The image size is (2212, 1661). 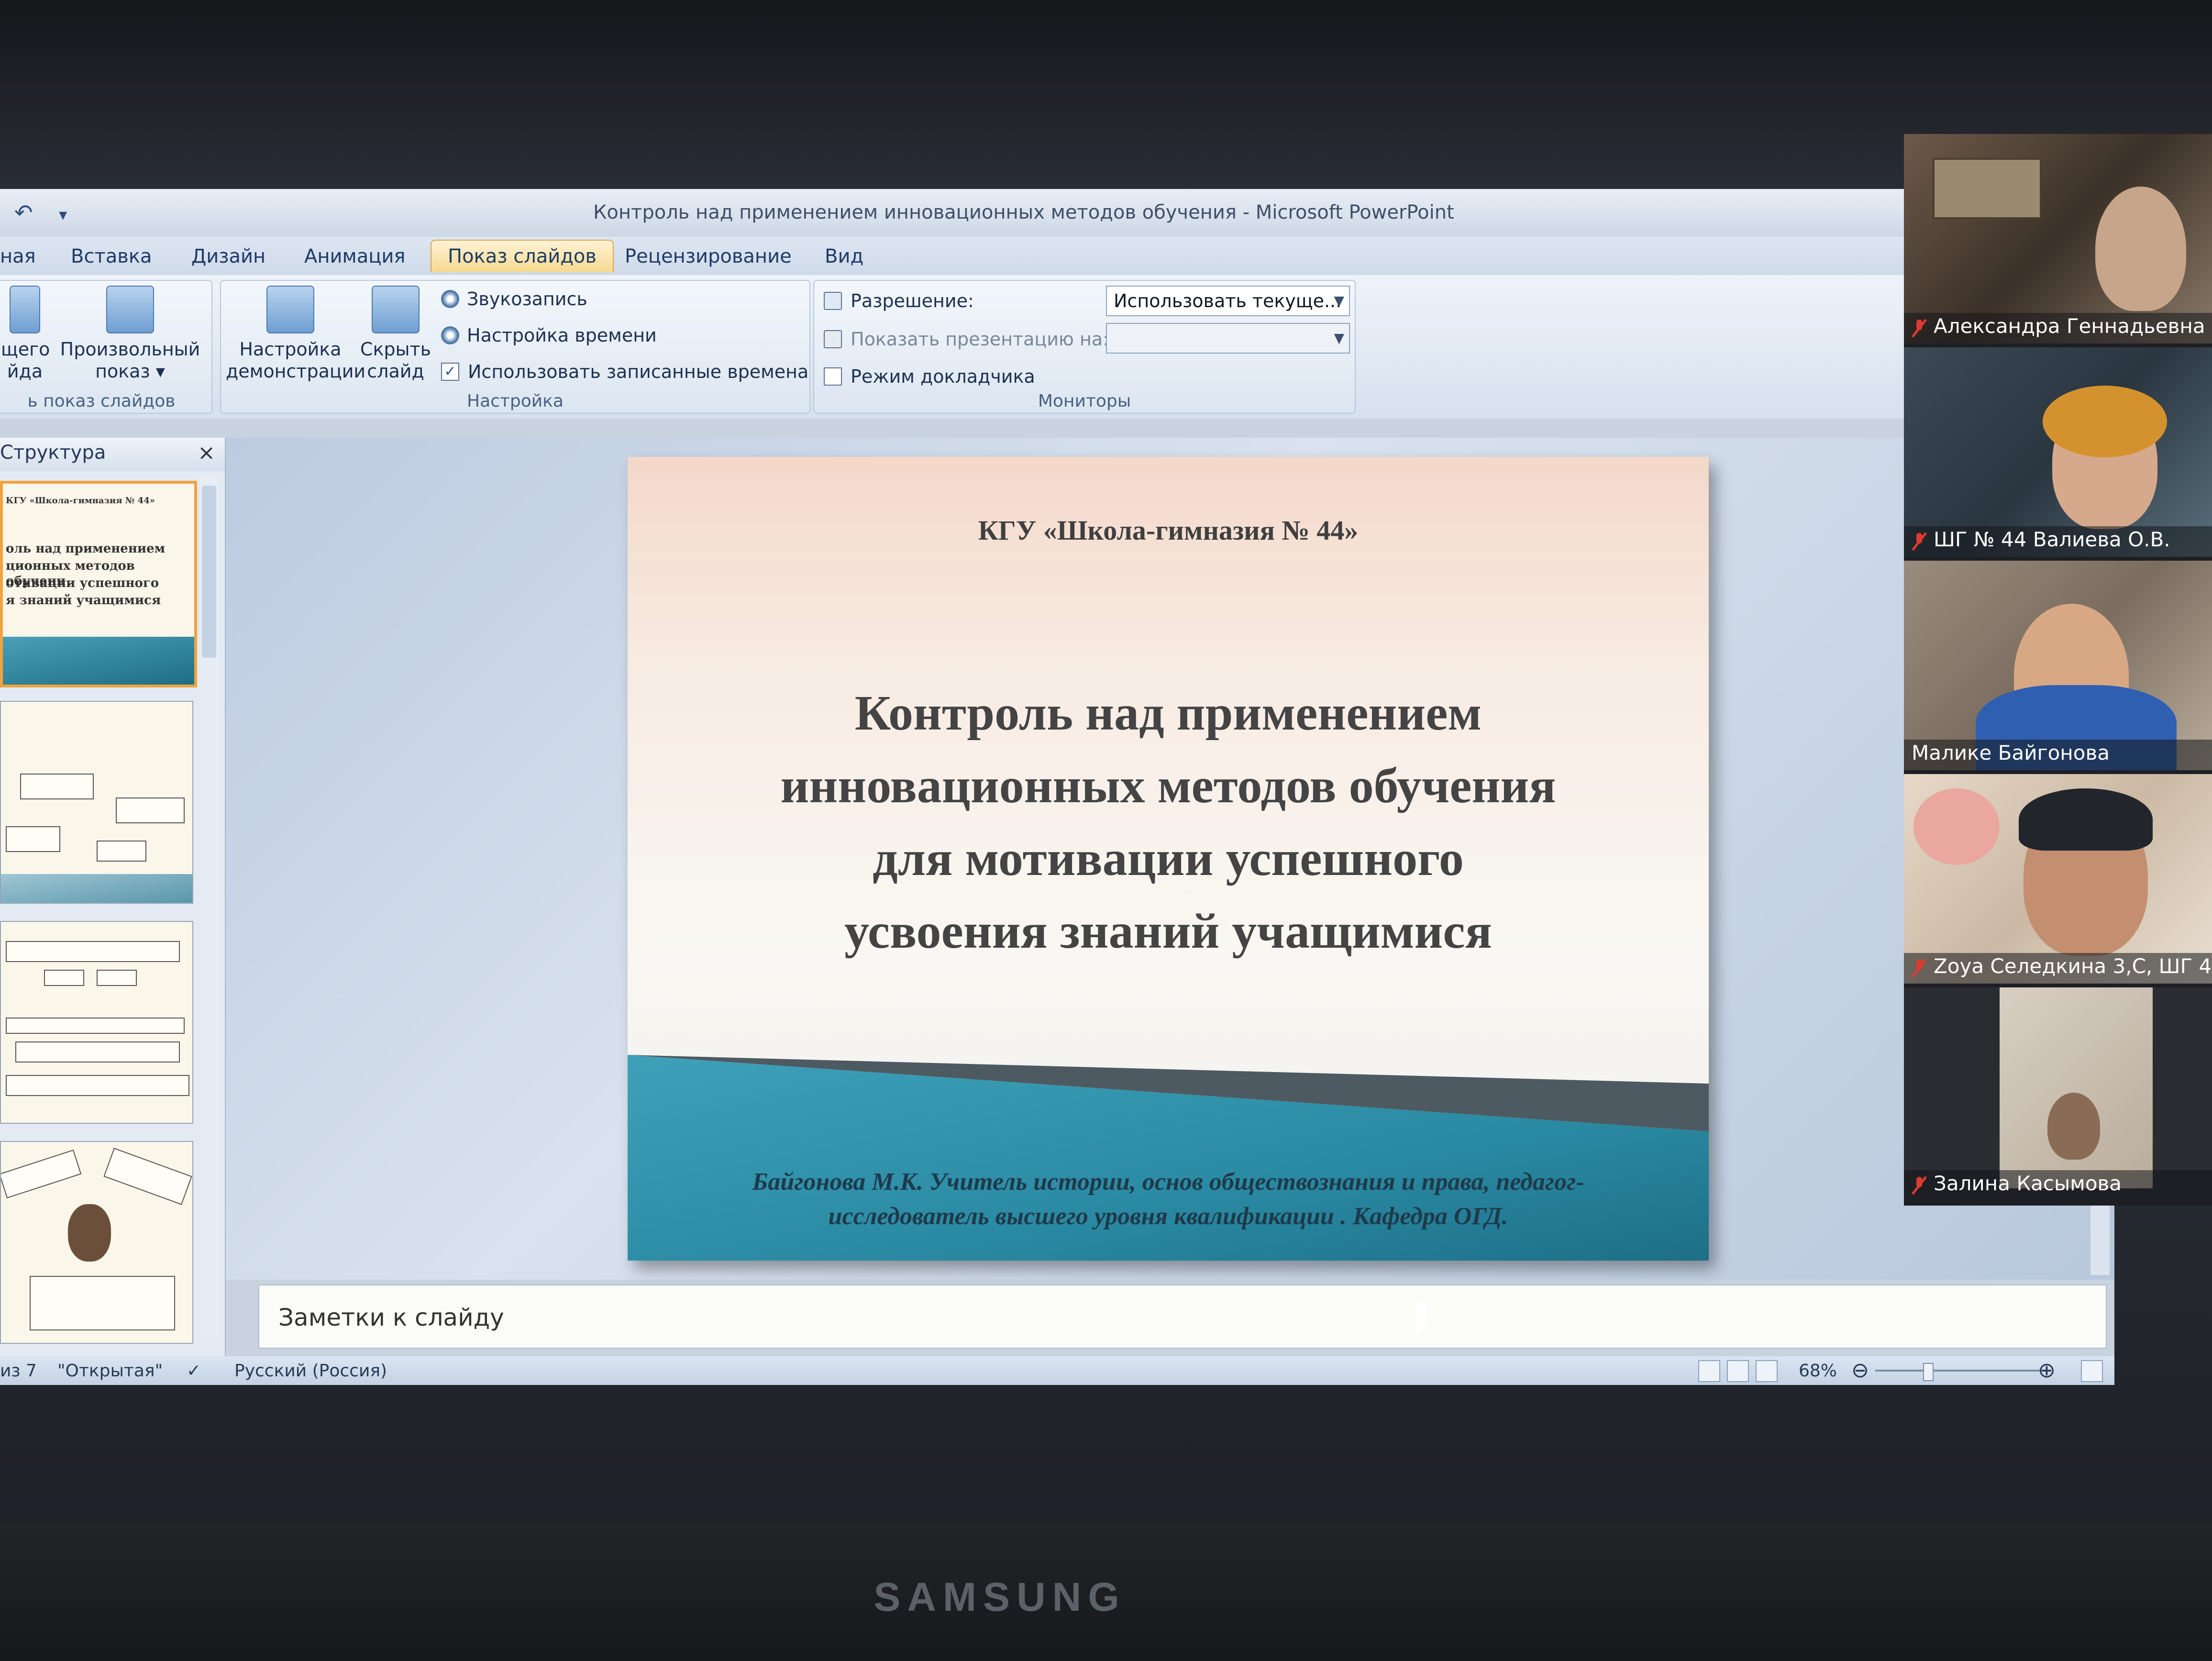 I want to click on use-timings-checkbox: ✓ Использовать записанные времена, so click(x=624, y=372).